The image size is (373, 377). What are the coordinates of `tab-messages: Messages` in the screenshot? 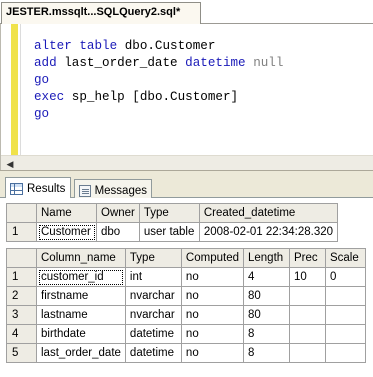 It's located at (113, 189).